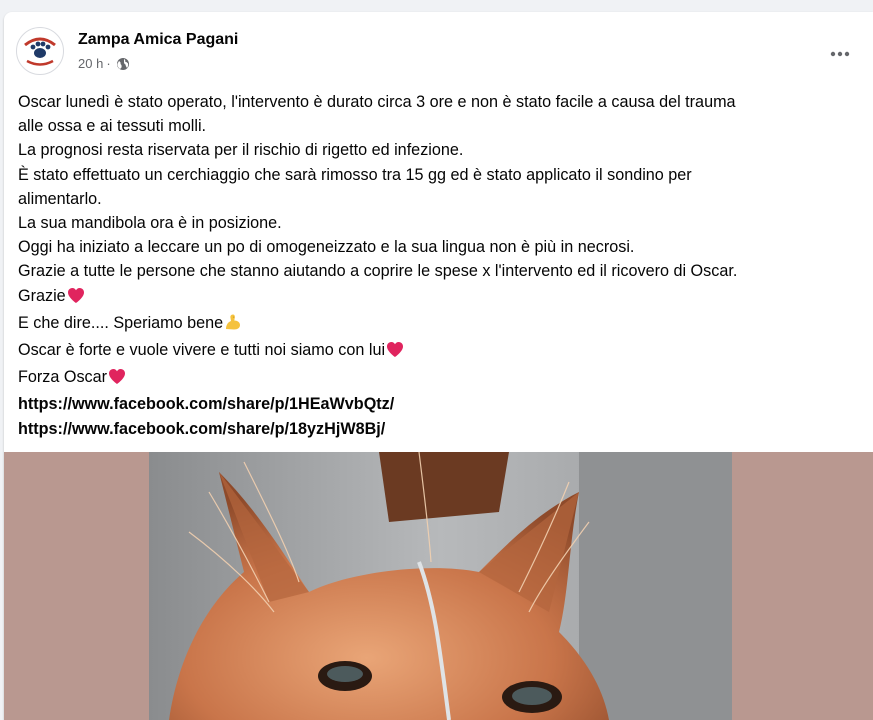 The width and height of the screenshot is (873, 720). I want to click on more-options-button, so click(840, 54).